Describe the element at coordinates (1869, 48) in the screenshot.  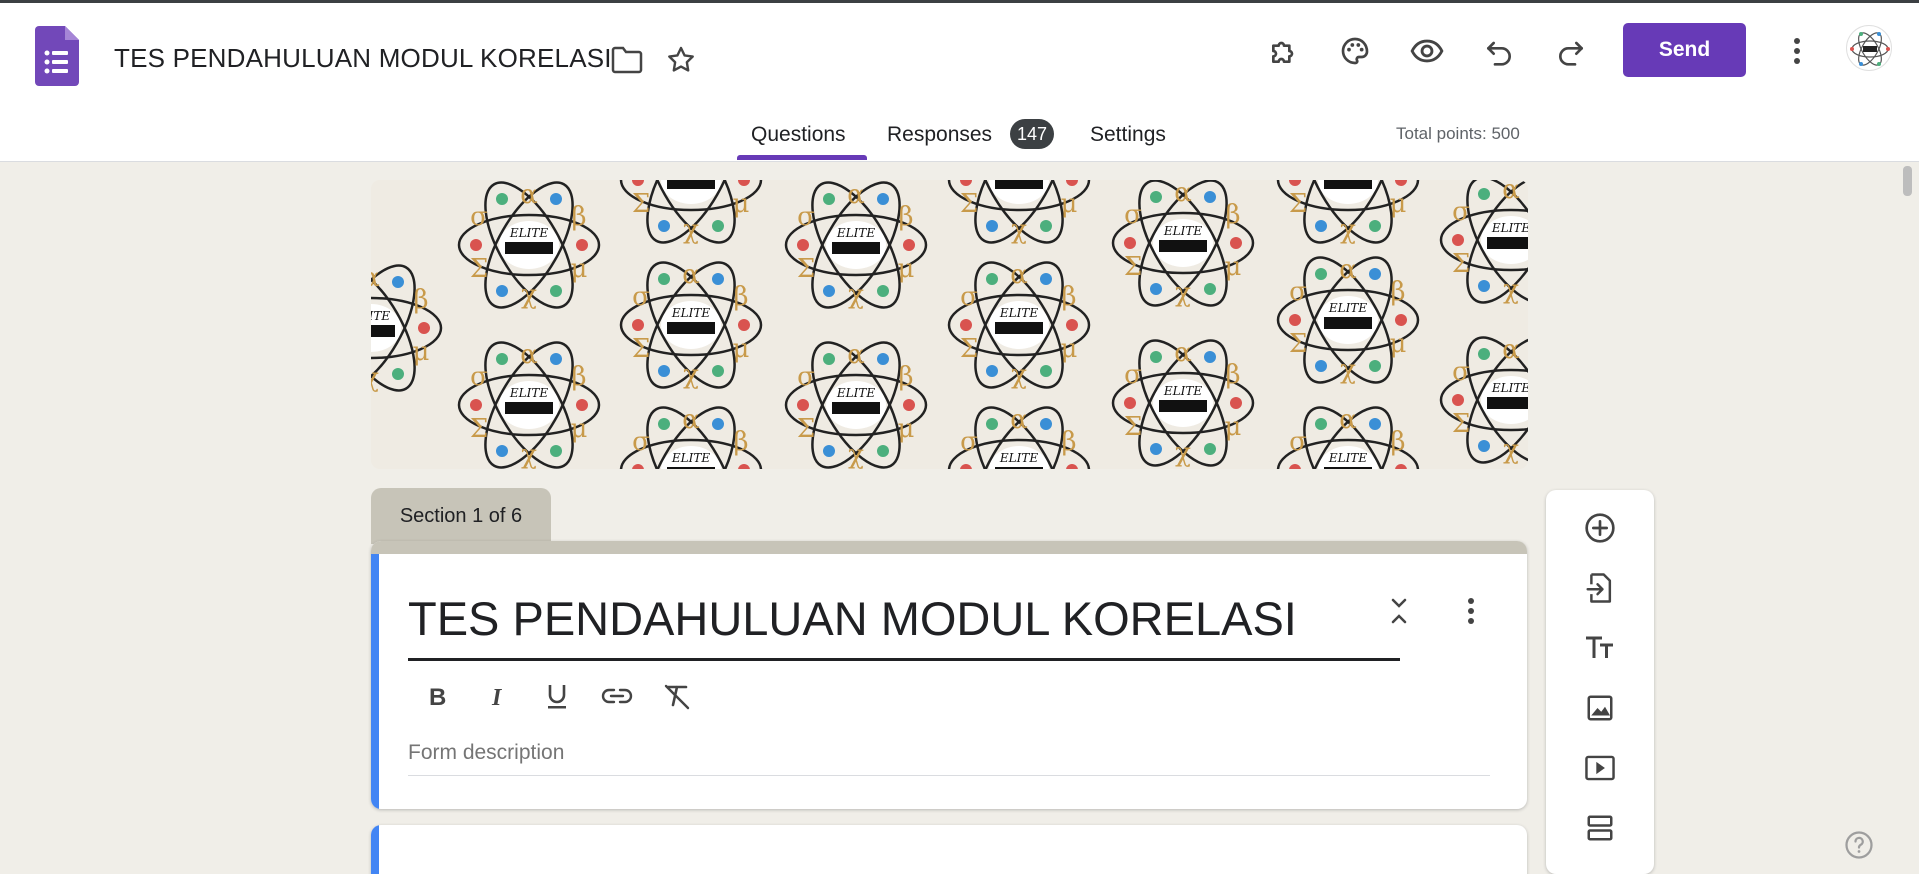
I see `avatar` at that location.